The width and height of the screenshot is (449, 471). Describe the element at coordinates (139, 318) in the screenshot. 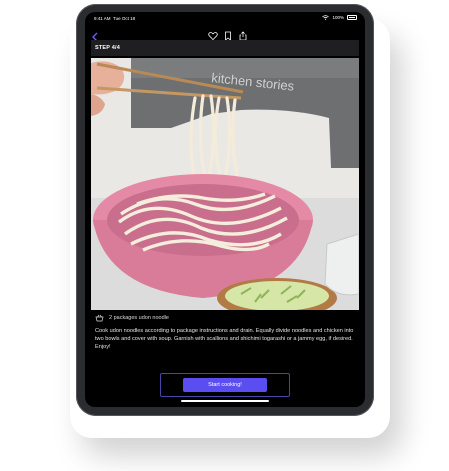

I see `ingredient-text: 2 packages udon noodle` at that location.